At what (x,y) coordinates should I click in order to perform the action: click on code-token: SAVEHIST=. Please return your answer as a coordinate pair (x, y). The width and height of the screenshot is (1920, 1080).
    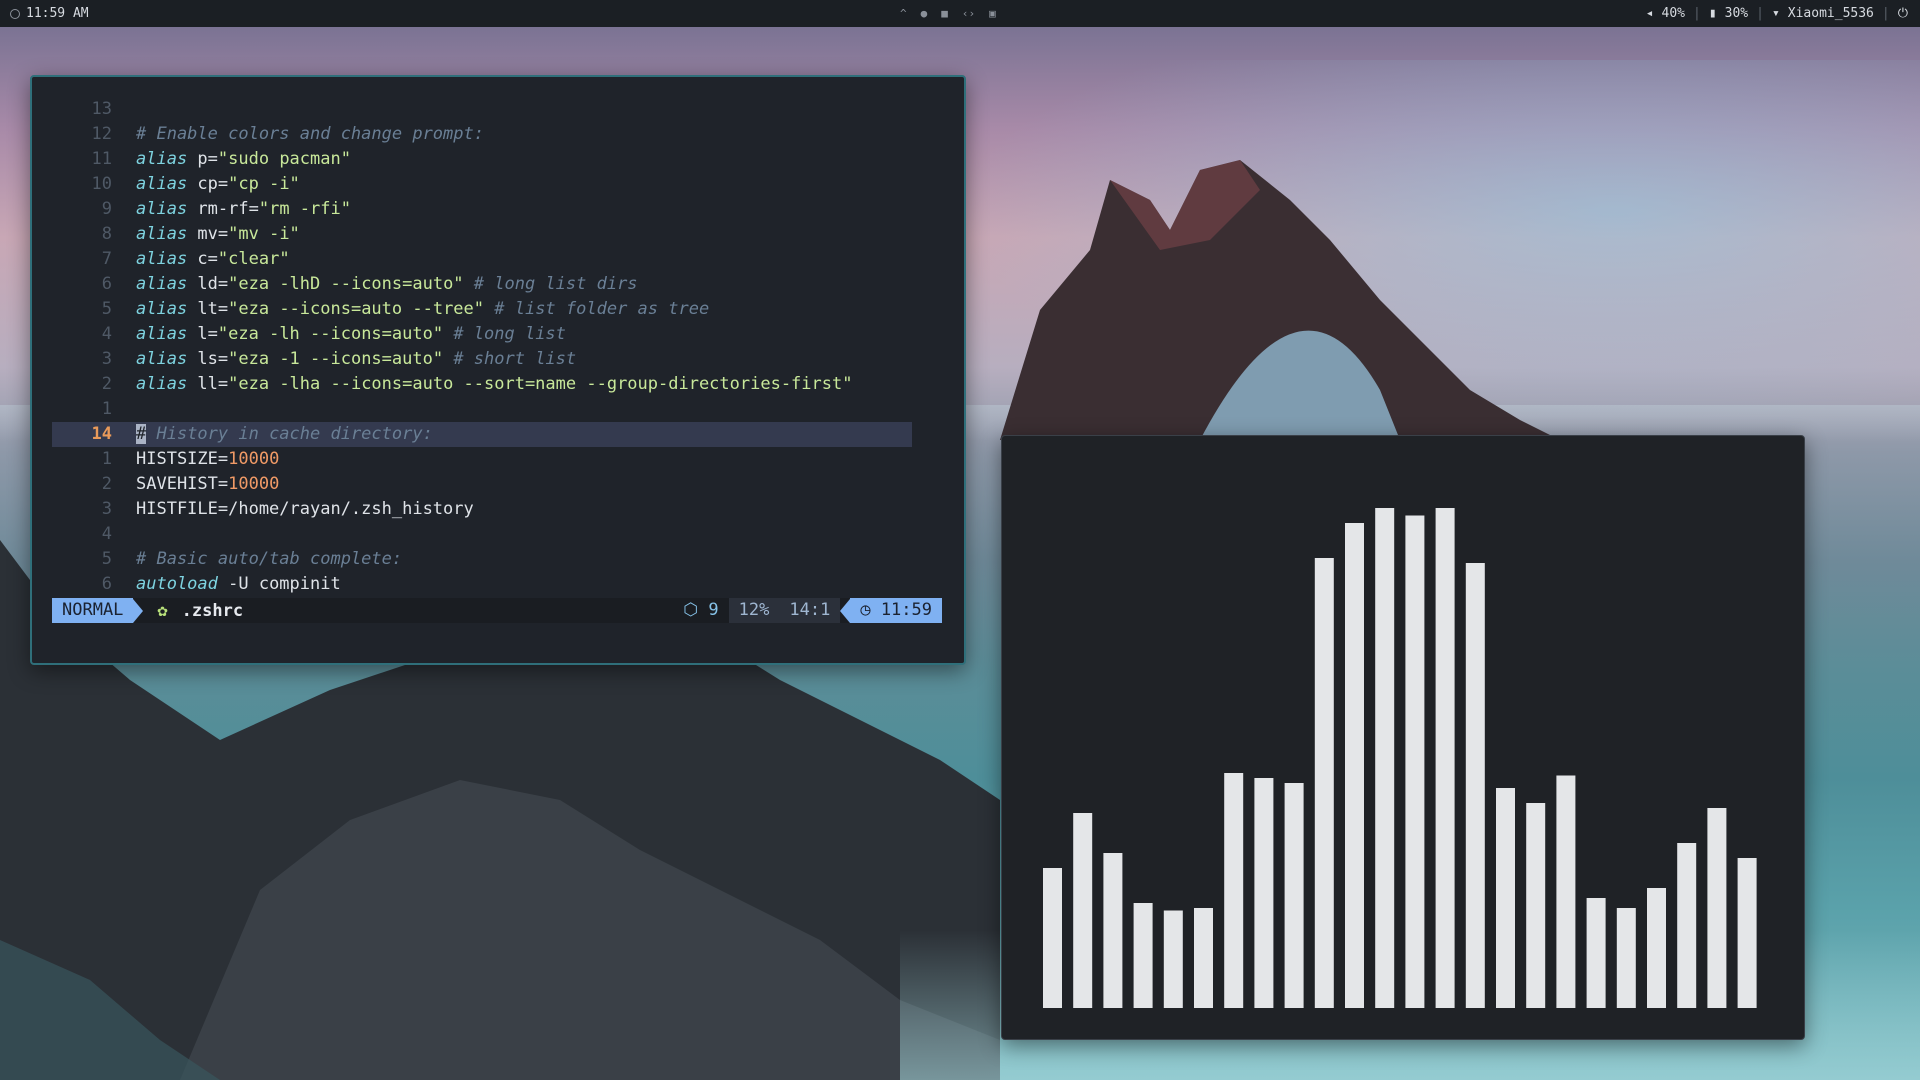
    Looking at the image, I should click on (182, 484).